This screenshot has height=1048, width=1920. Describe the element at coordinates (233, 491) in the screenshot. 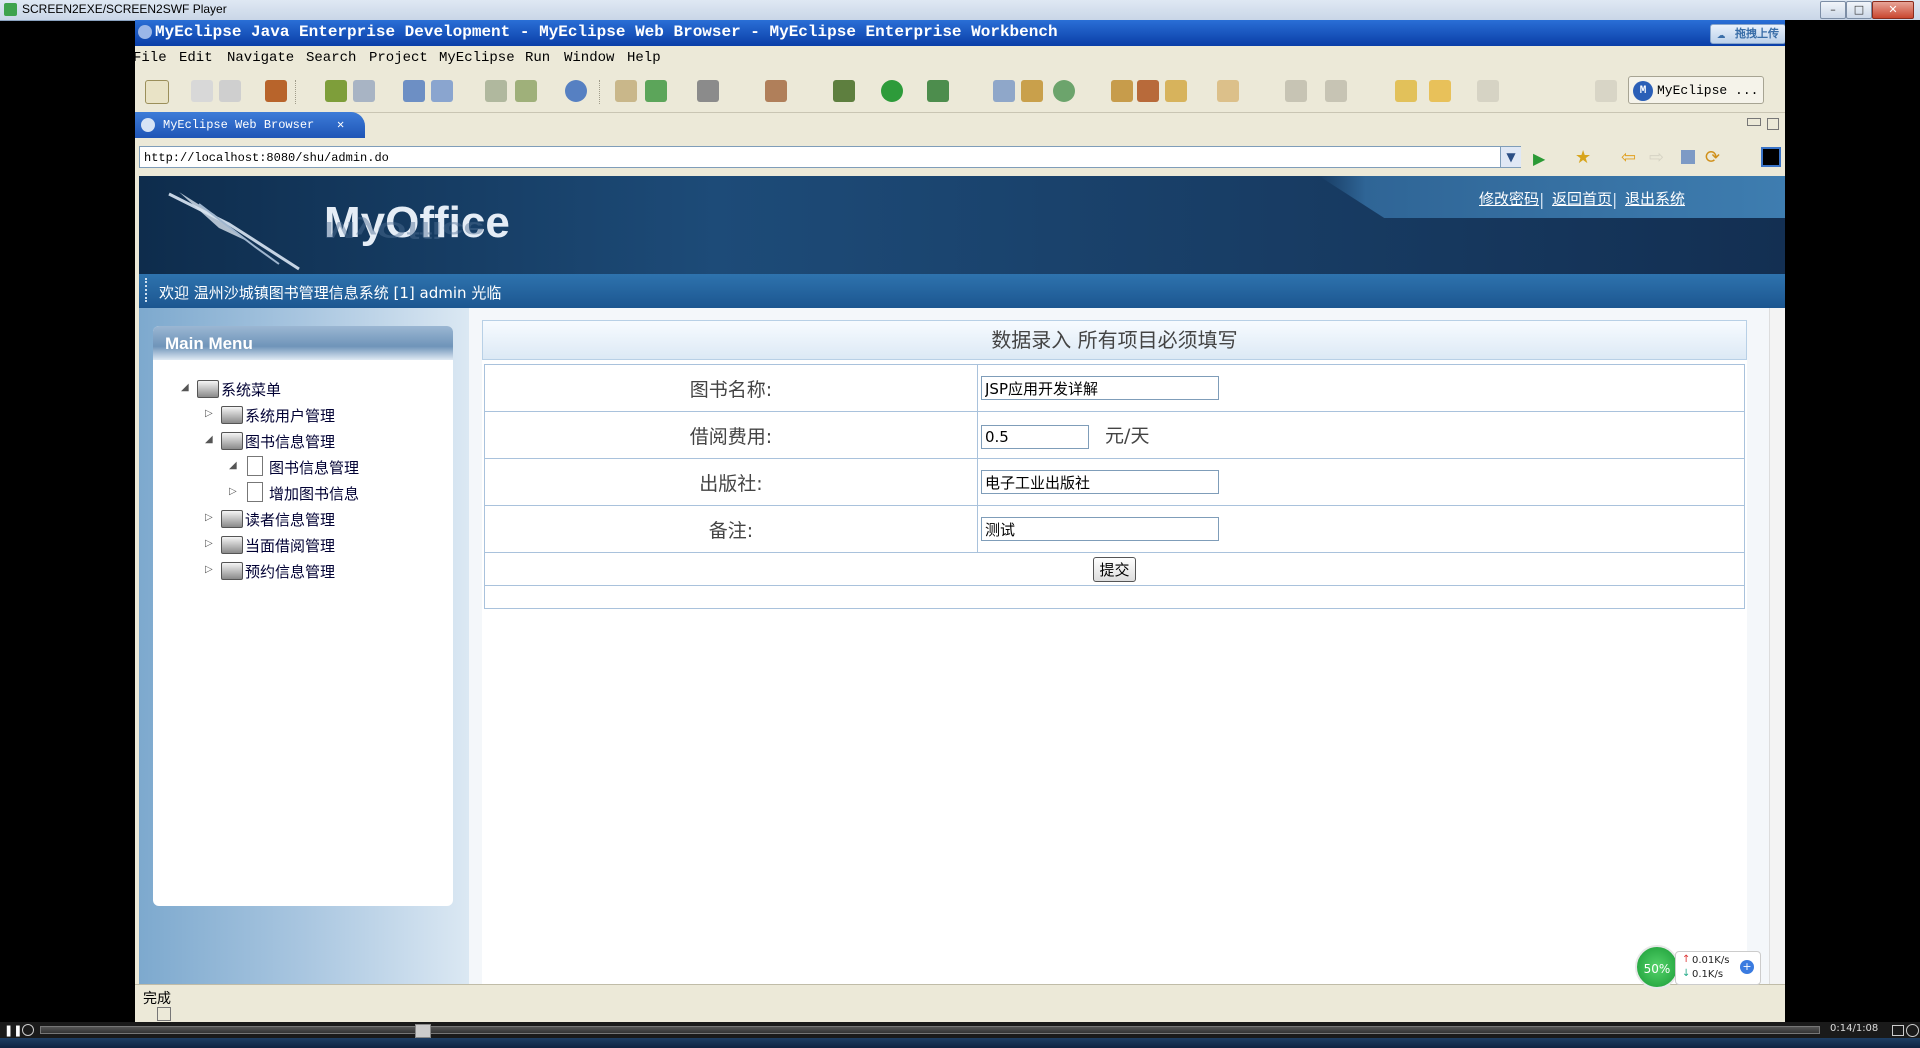

I see `collapsed-arrow-icon: ▷` at that location.